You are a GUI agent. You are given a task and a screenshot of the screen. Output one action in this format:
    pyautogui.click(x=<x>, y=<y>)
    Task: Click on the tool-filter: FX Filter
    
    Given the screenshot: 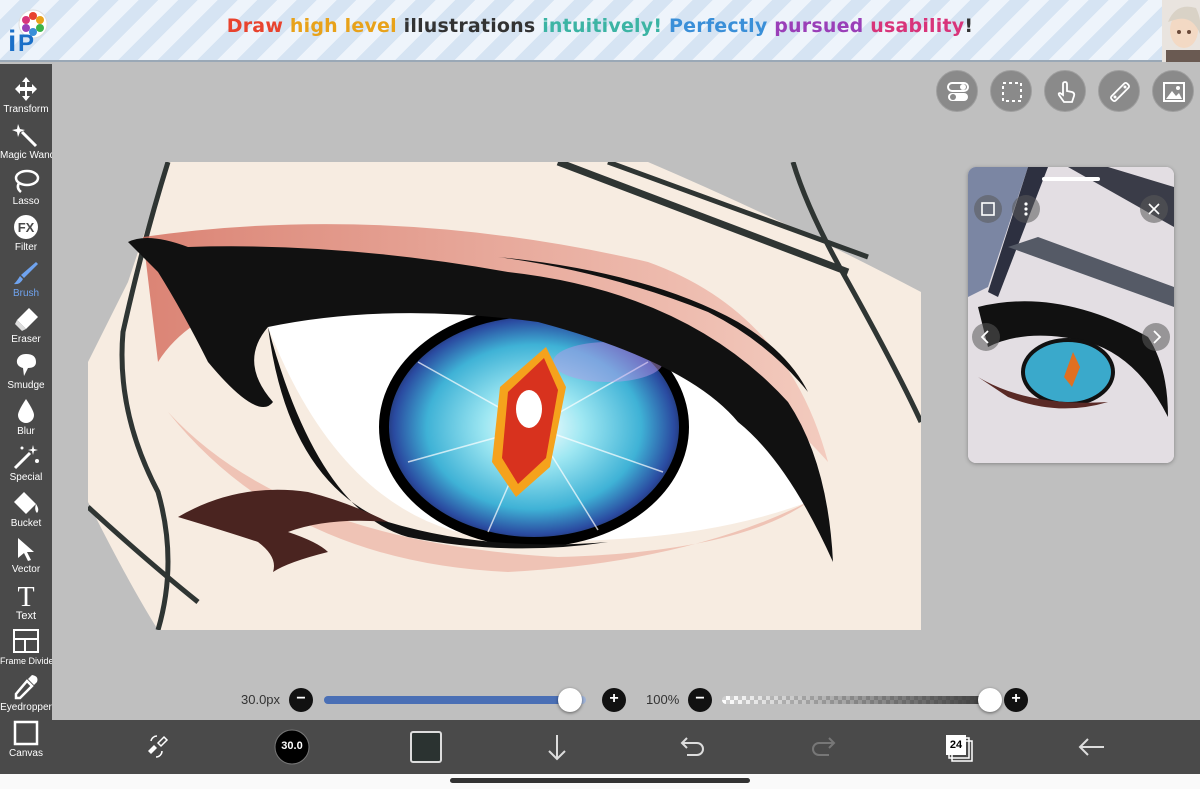 What is the action you would take?
    pyautogui.click(x=26, y=233)
    